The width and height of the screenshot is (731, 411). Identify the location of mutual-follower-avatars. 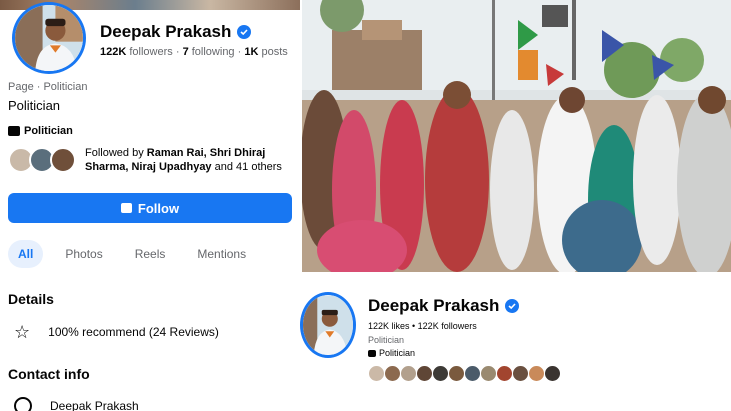
(42, 160).